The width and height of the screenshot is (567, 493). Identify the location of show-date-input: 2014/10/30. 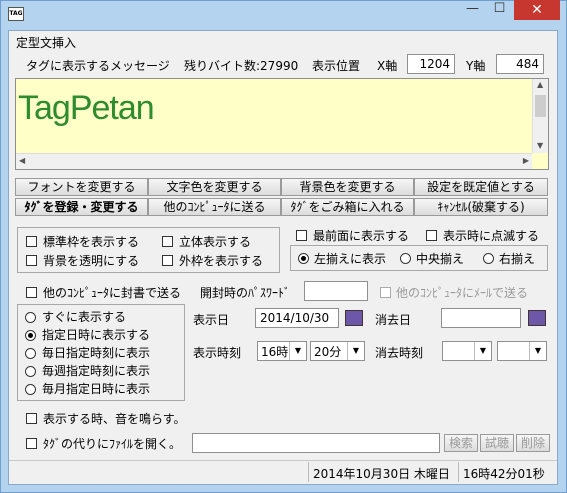
(297, 318).